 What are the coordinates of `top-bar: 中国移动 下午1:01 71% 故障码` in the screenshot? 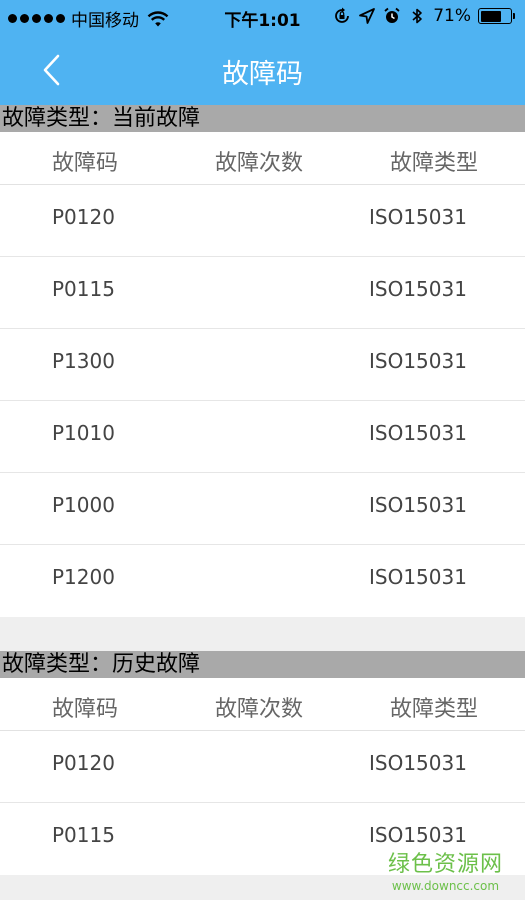 It's located at (262, 52).